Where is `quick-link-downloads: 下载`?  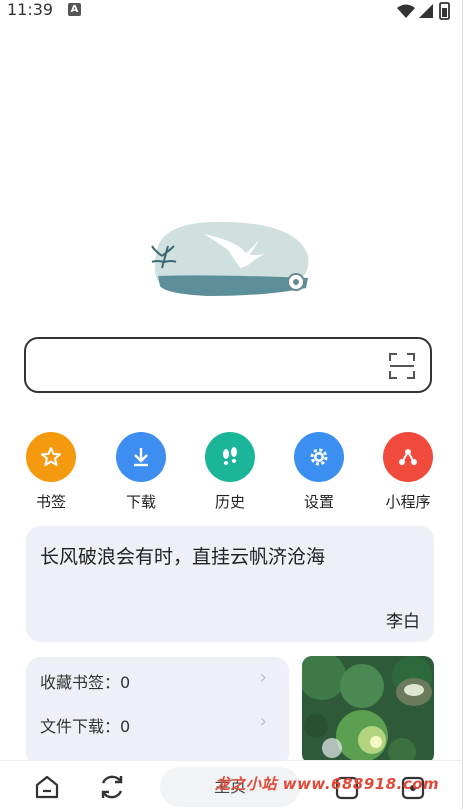 quick-link-downloads: 下载 is located at coordinates (141, 472).